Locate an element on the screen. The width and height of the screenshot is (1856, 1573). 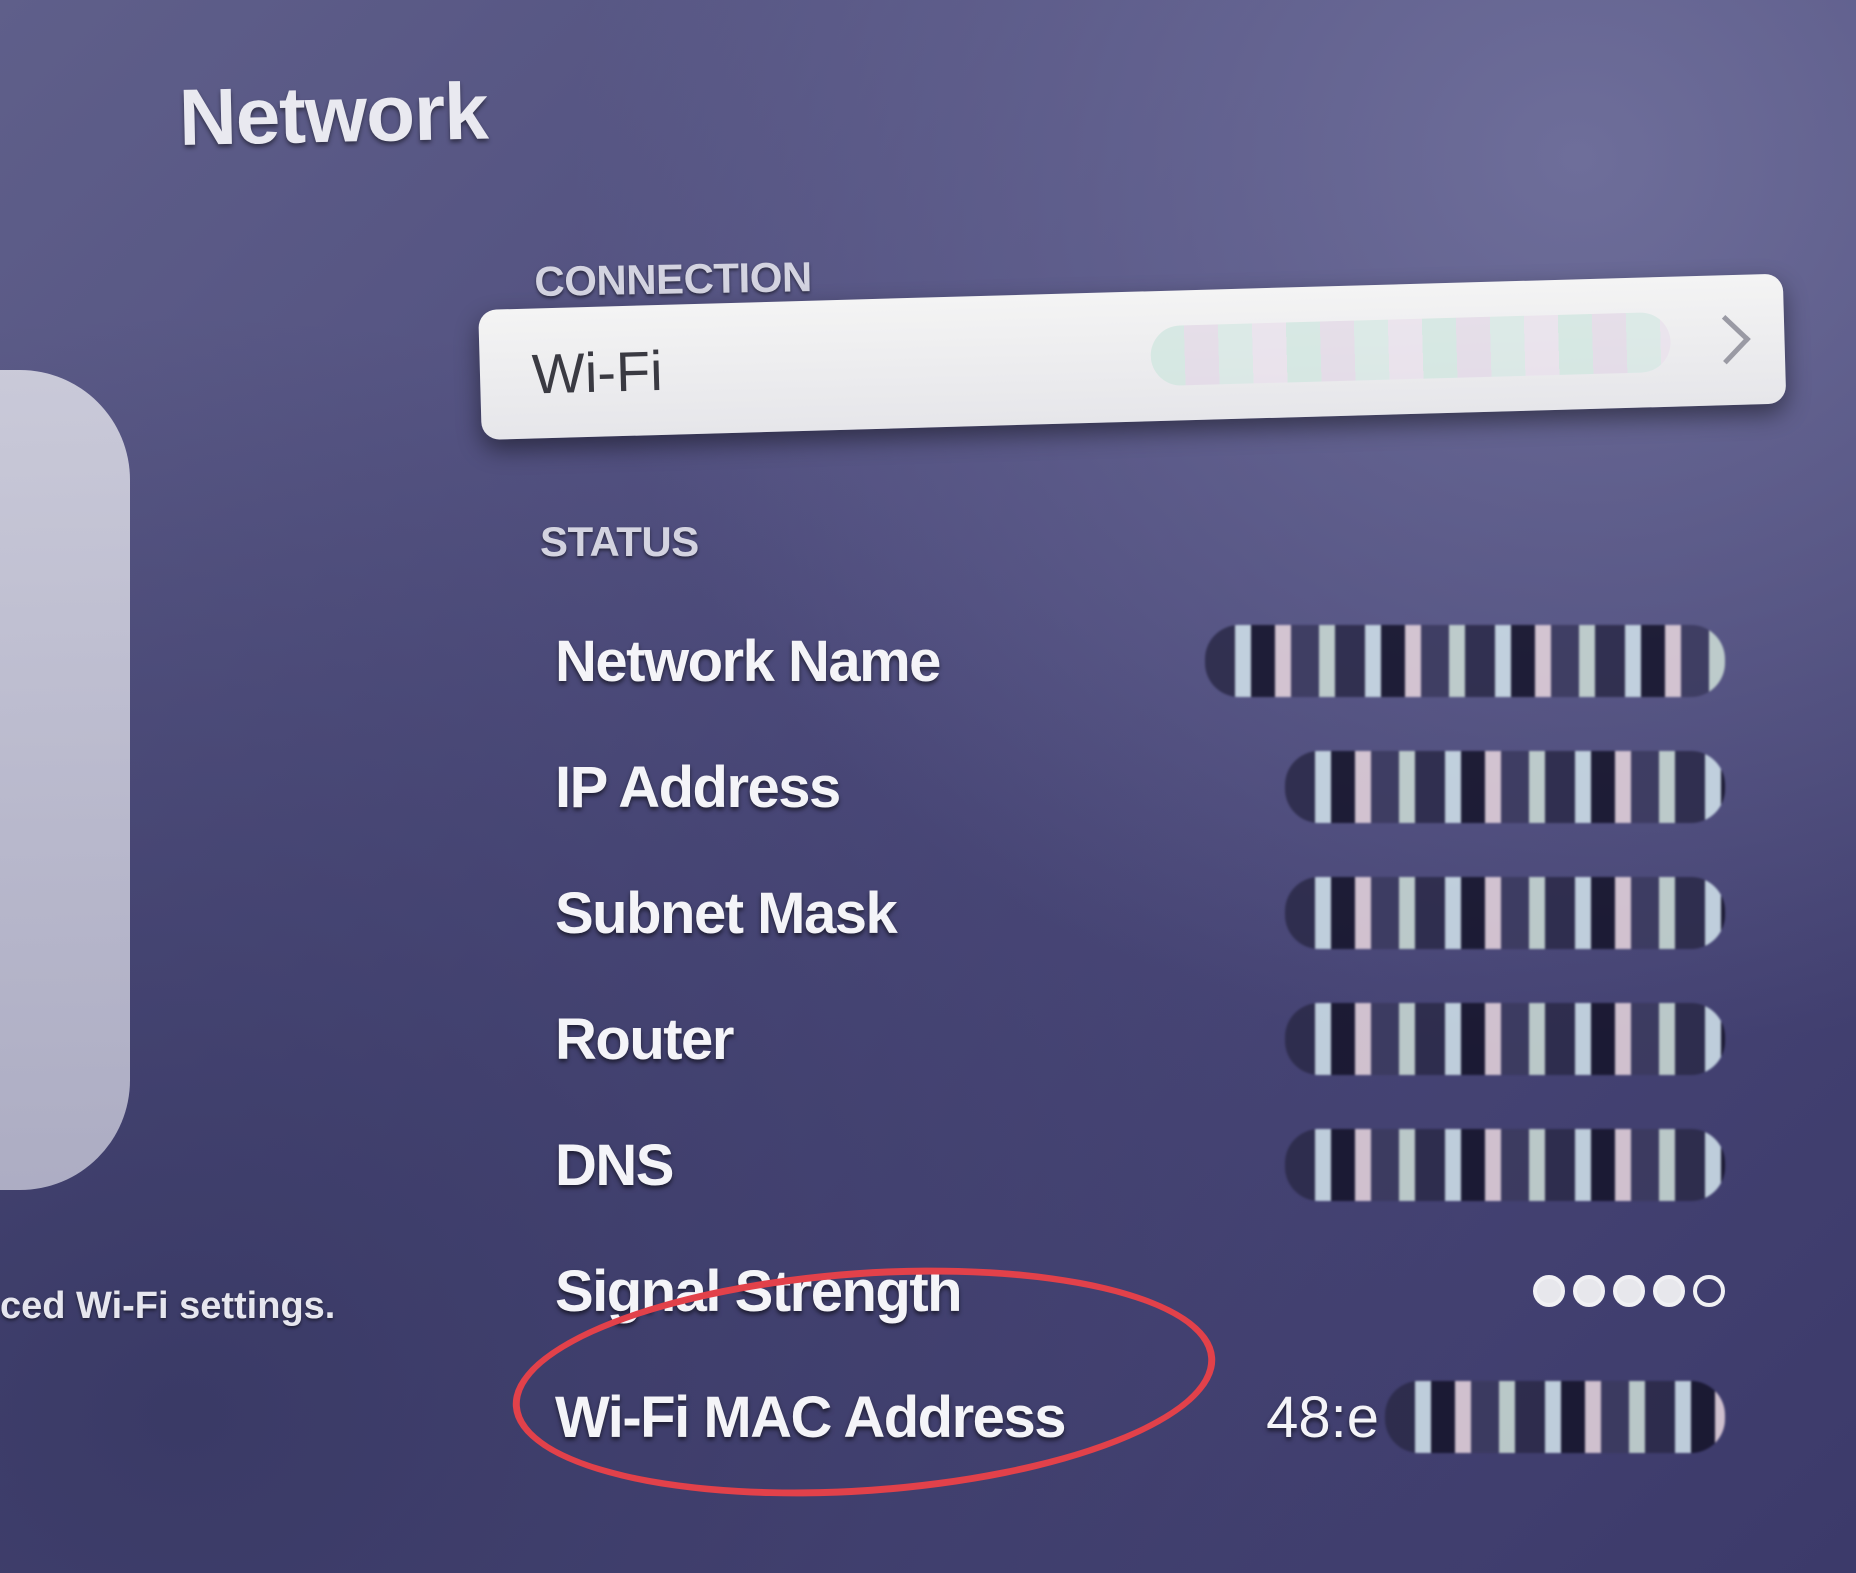
wifi-mac-address-label: Wi-Fi MAC Address is located at coordinates (810, 1417).